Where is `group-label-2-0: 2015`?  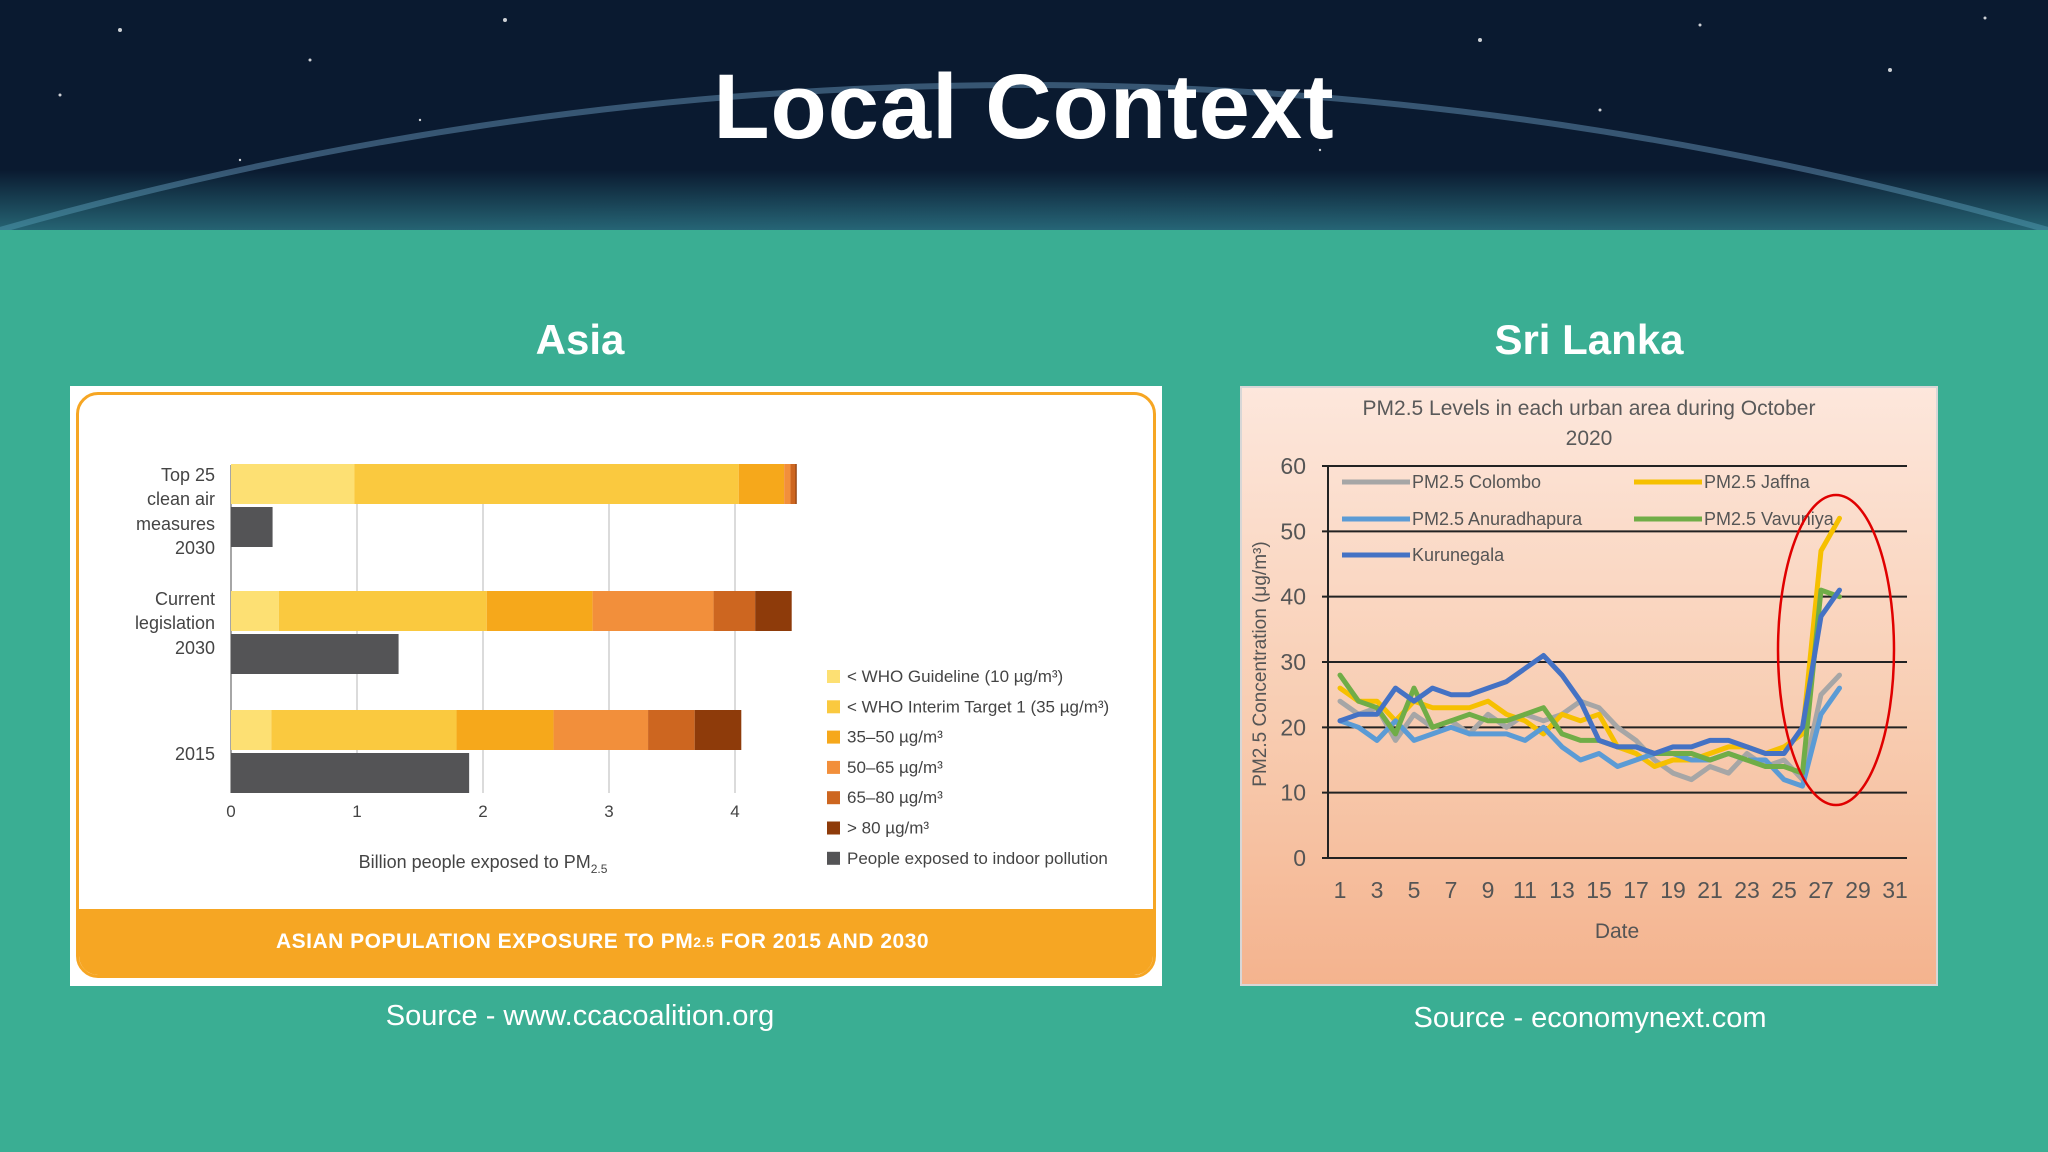
group-label-2-0: 2015 is located at coordinates (195, 754).